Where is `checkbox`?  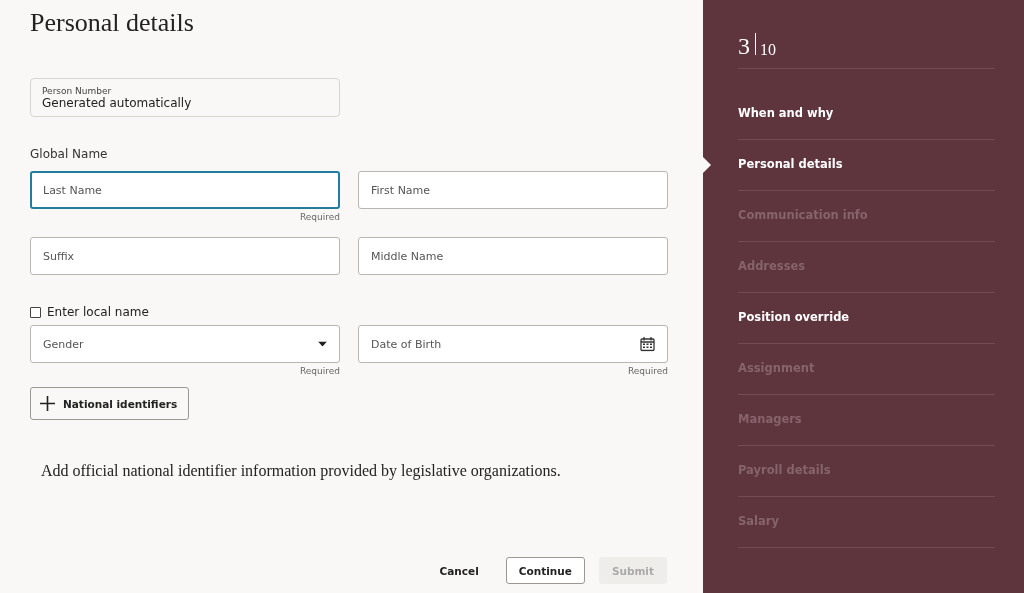 checkbox is located at coordinates (35, 312).